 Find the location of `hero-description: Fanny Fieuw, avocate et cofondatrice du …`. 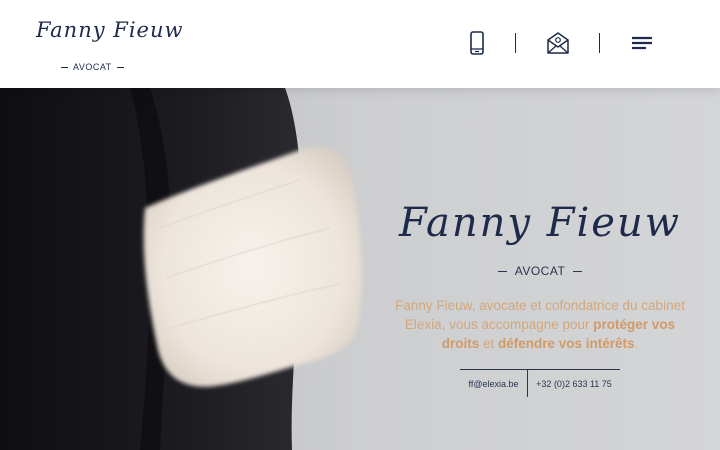

hero-description: Fanny Fieuw, avocate et cofondatrice du … is located at coordinates (540, 324).